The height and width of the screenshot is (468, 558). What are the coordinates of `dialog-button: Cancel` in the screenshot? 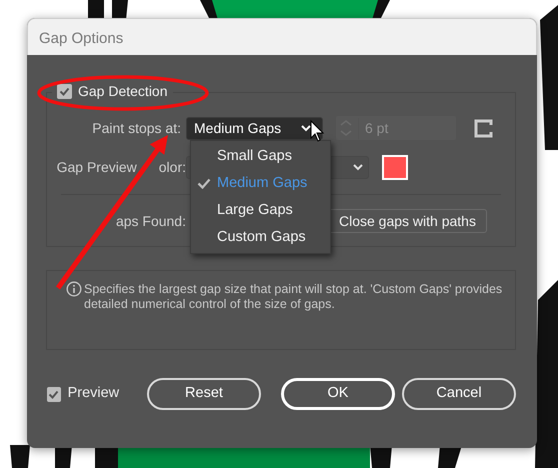 It's located at (459, 394).